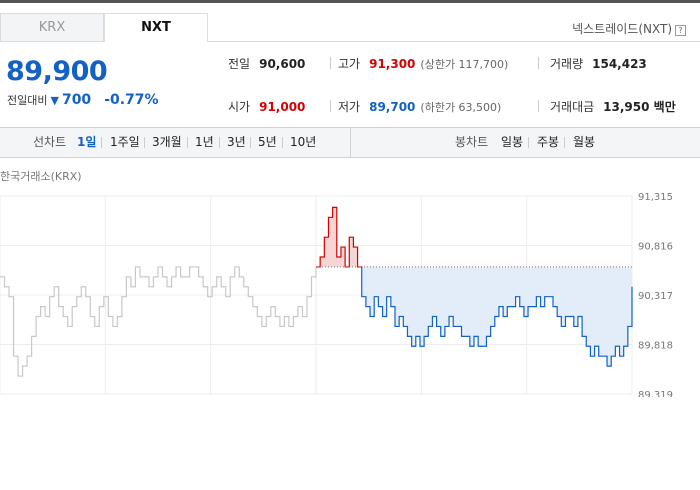 This screenshot has height=490, width=700. What do you see at coordinates (54, 100) in the screenshot?
I see `down-triangle-icon: ▼` at bounding box center [54, 100].